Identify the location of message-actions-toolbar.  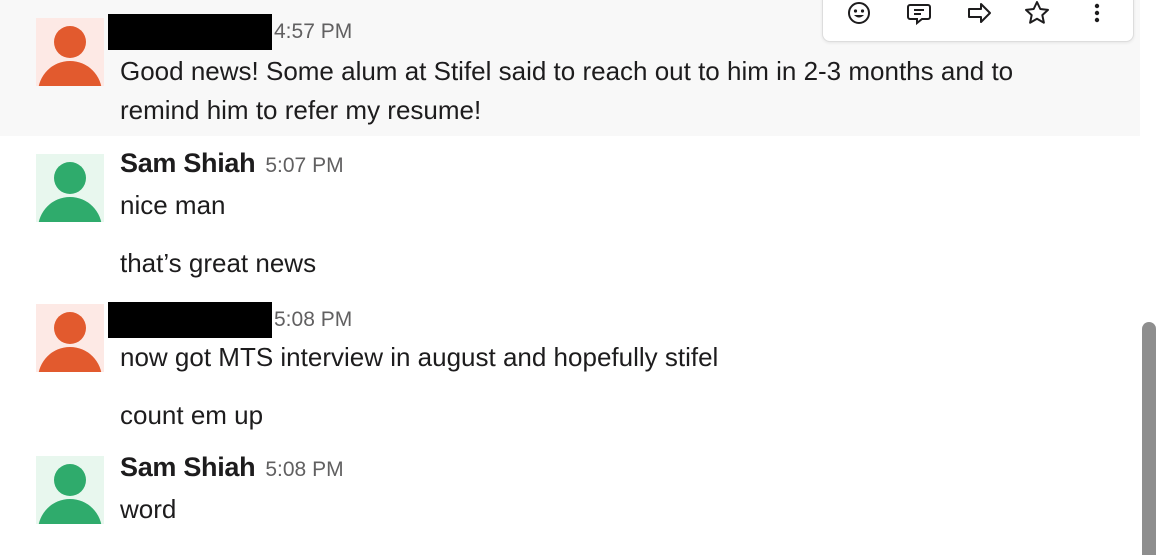
(978, 21).